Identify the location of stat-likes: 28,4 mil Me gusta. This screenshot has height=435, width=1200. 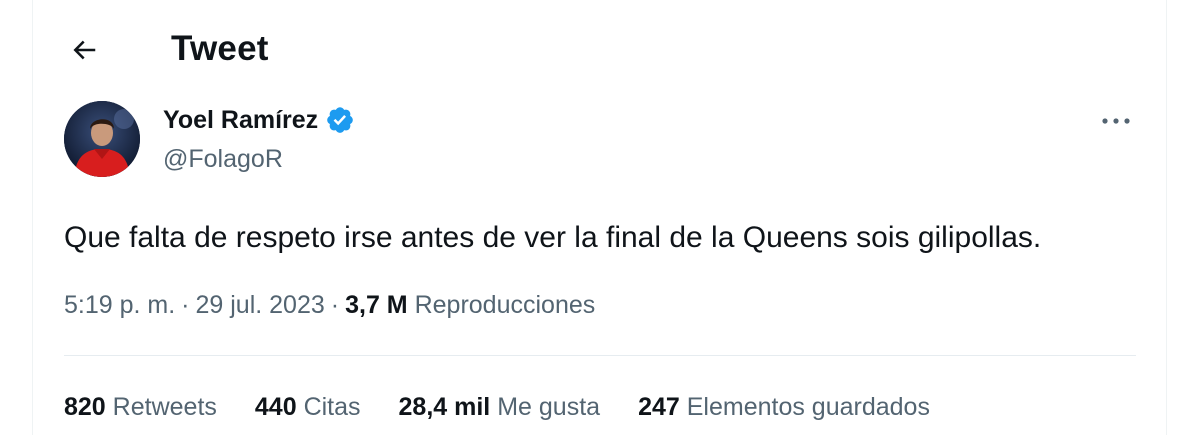
(500, 407).